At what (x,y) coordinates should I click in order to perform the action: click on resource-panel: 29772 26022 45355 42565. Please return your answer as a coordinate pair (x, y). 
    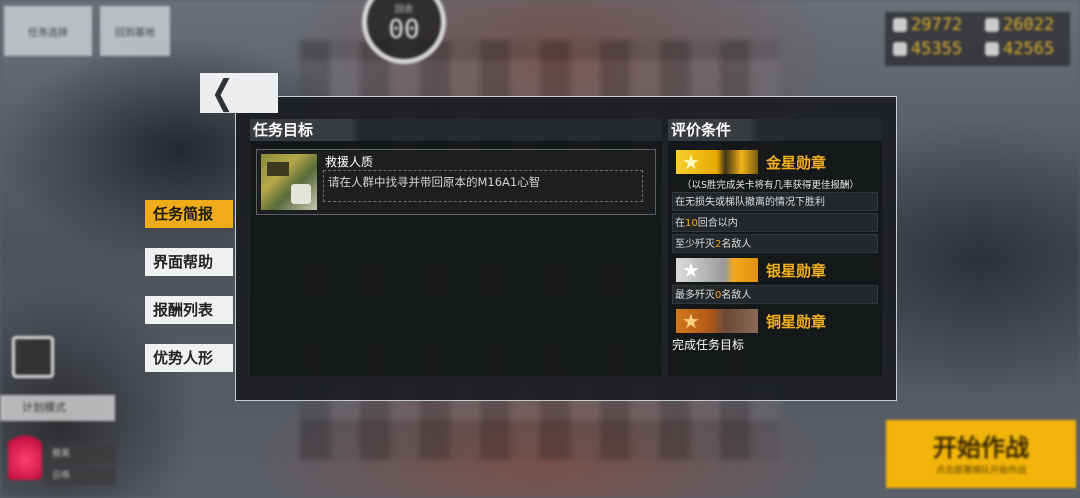
    Looking at the image, I should click on (977, 39).